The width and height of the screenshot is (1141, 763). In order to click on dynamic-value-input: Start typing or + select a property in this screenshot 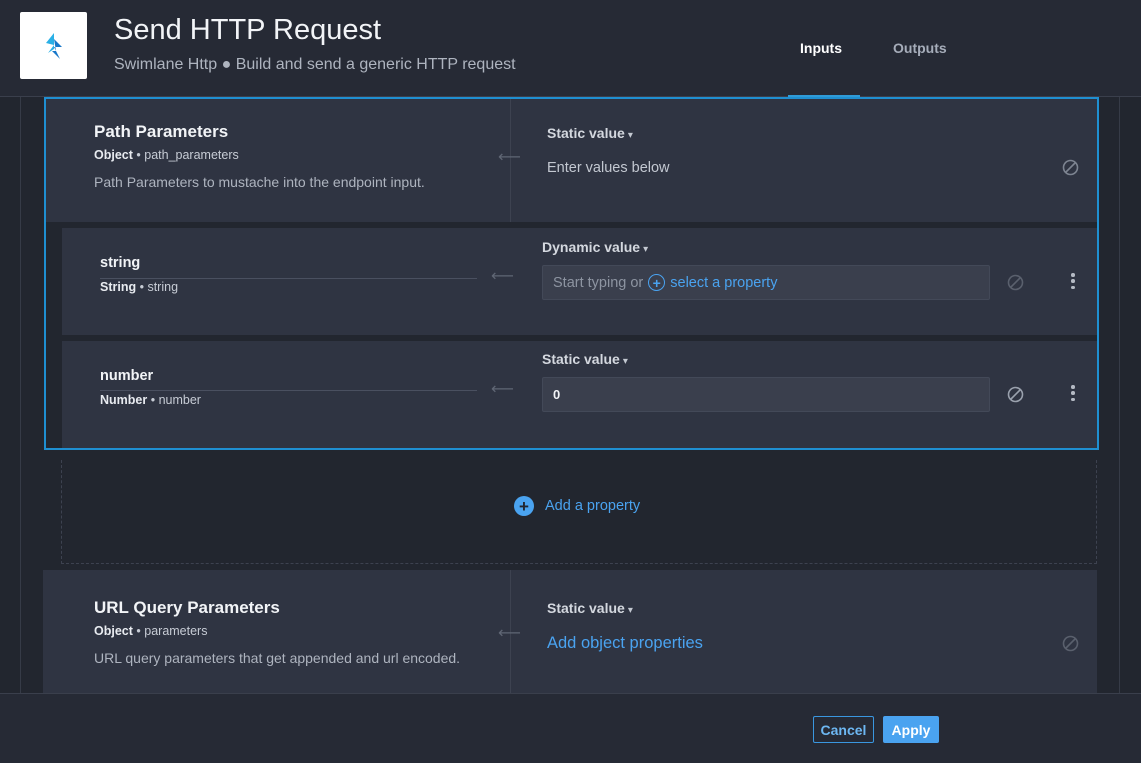, I will do `click(766, 282)`.